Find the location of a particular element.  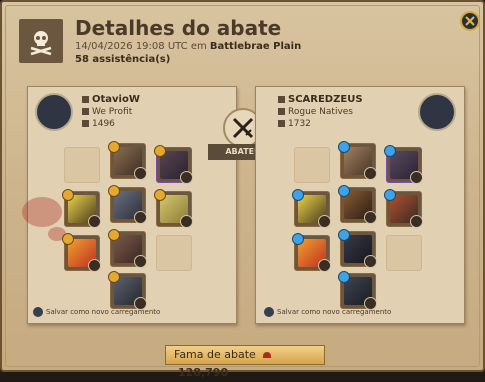

close-button is located at coordinates (470, 21).